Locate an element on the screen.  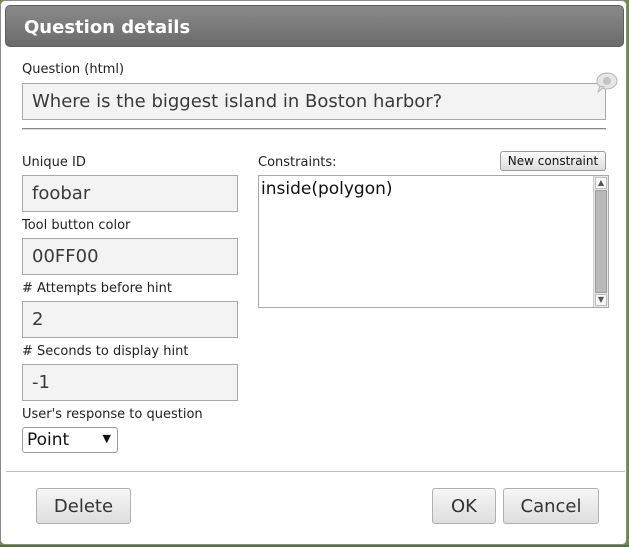
seconds-to-display-hint-label: # Seconds to display hint is located at coordinates (105, 351).